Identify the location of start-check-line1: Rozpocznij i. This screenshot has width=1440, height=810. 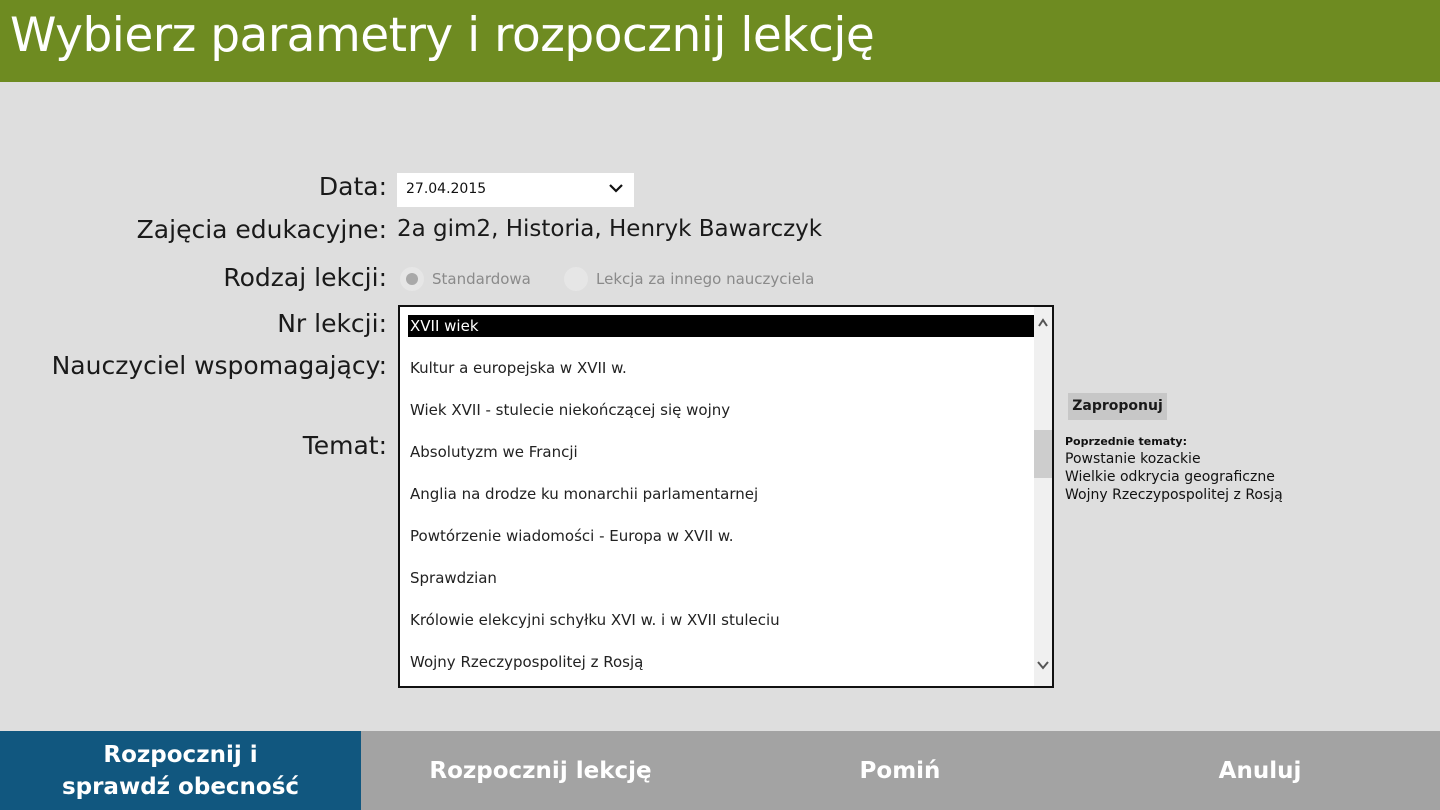
(180, 754).